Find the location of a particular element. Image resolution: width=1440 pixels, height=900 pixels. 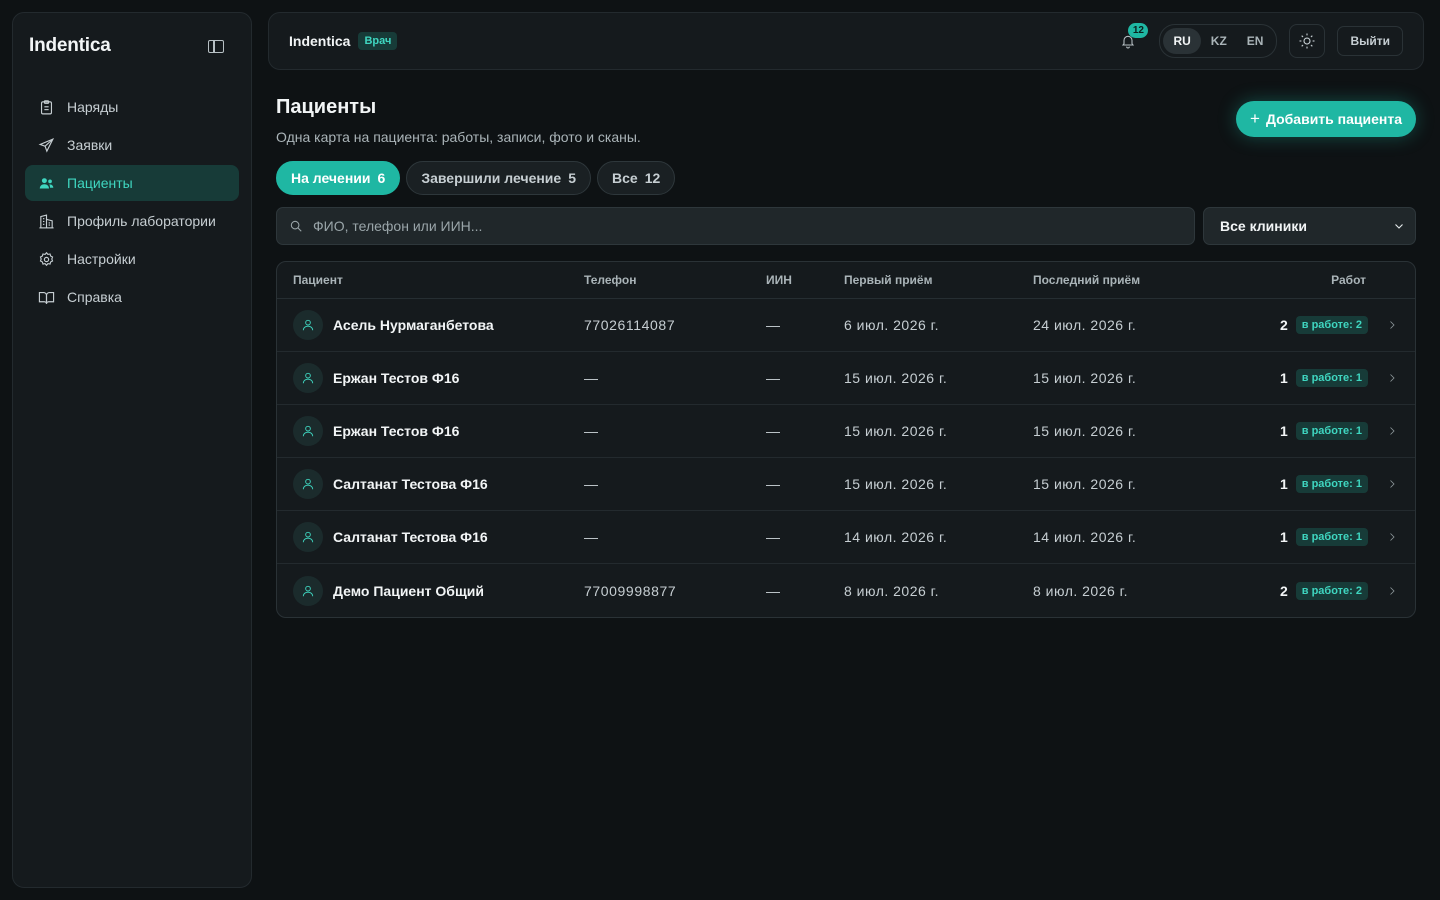

last-visit-date: 8 июл. 2026 г. is located at coordinates (1080, 590).